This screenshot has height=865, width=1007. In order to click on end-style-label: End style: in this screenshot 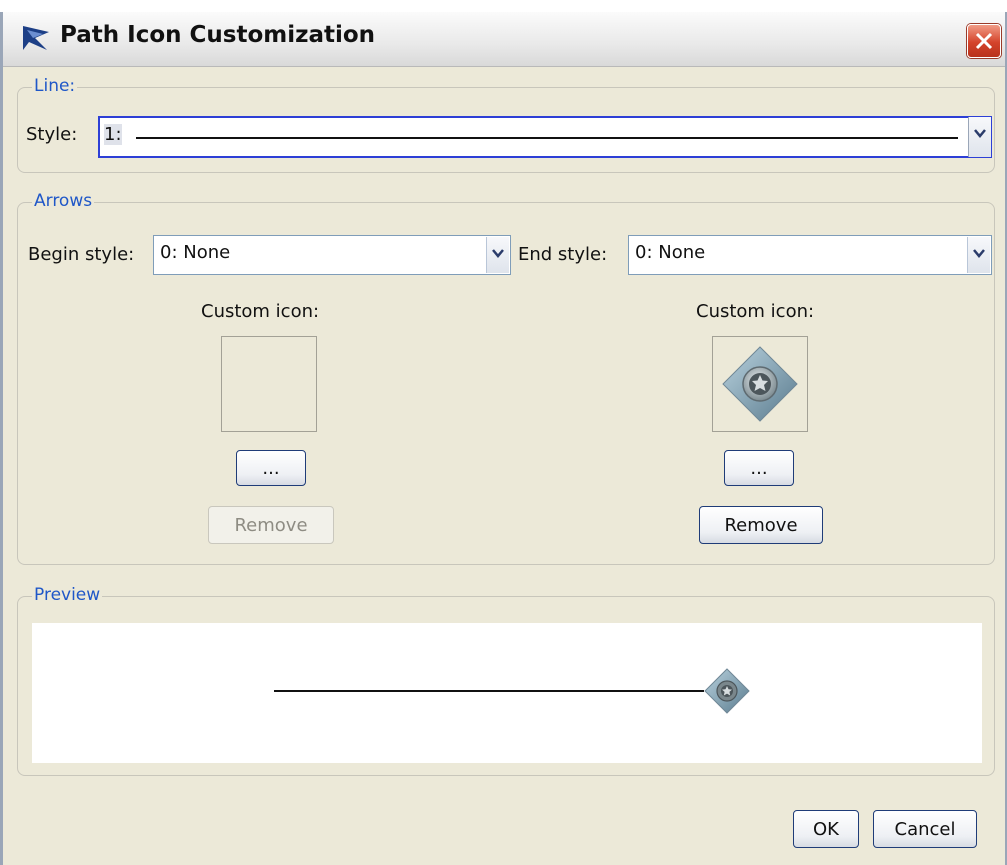, I will do `click(563, 254)`.